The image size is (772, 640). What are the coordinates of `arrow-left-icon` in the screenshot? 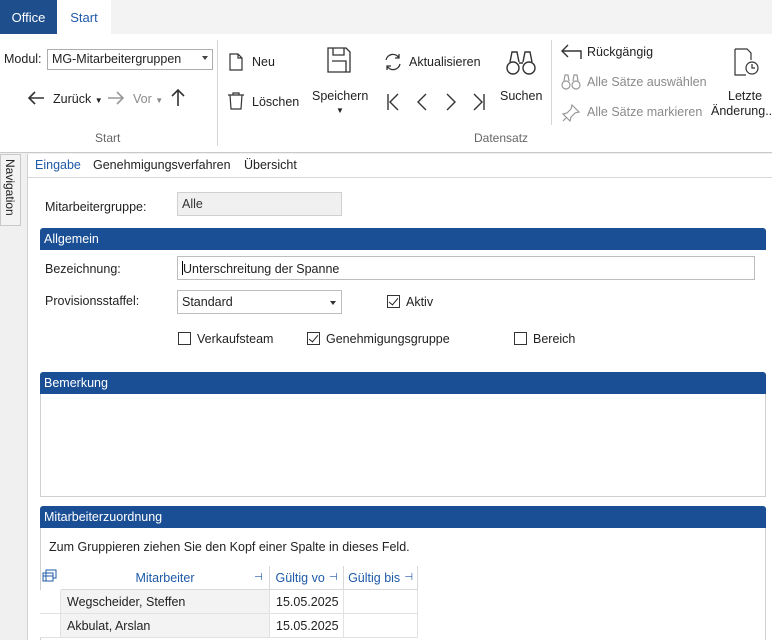 It's located at (36, 99).